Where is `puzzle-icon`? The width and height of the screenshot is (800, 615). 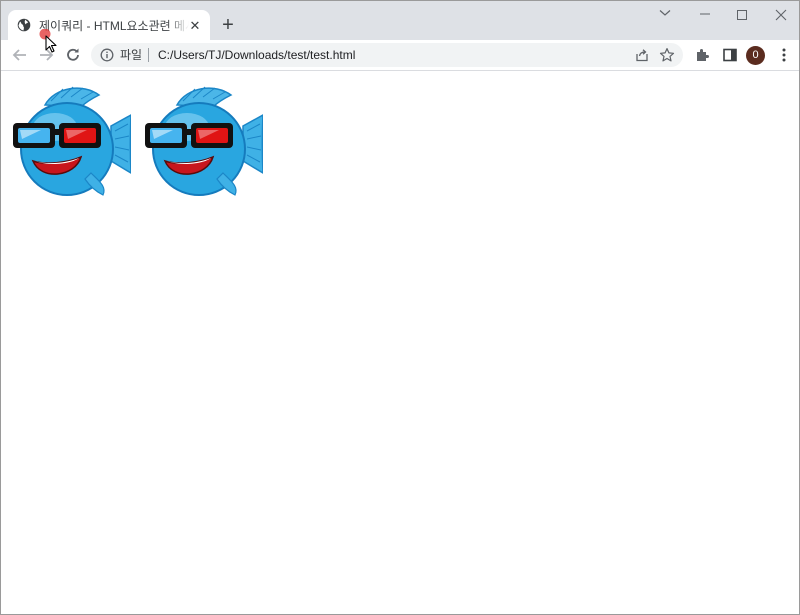 puzzle-icon is located at coordinates (703, 55).